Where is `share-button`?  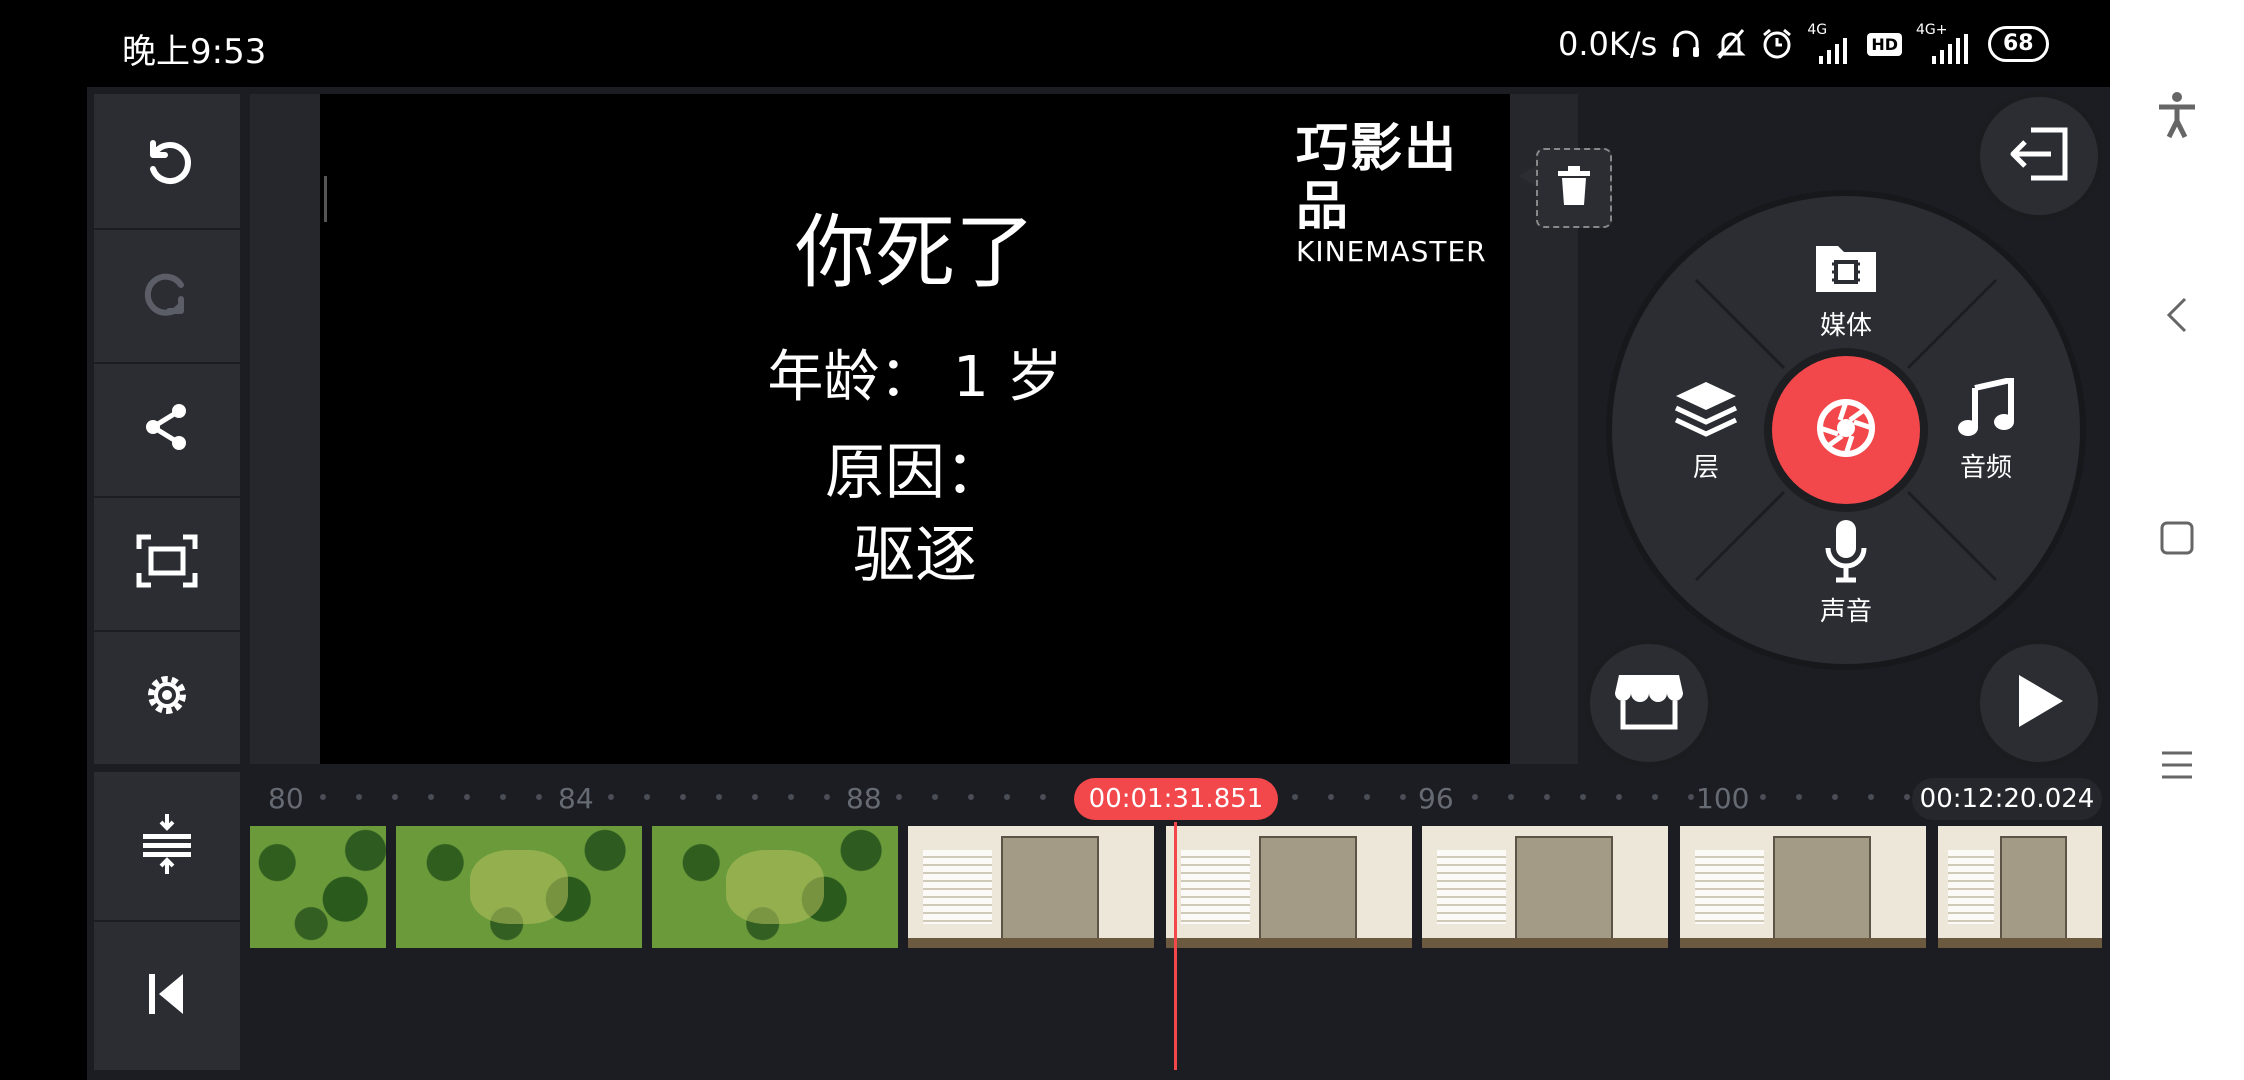
share-button is located at coordinates (167, 430).